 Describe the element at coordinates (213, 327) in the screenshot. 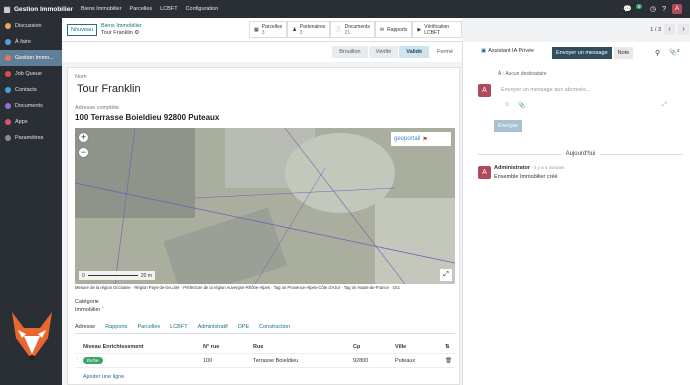

I see `tab-administratif: Administratif` at that location.